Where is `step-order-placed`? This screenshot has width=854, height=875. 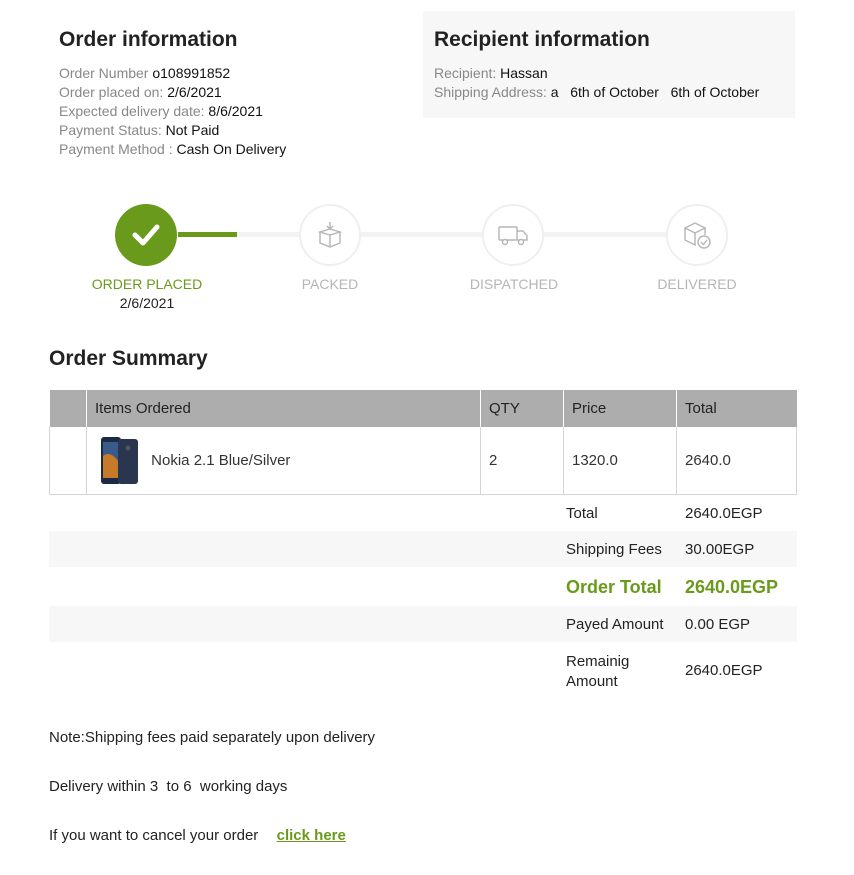 step-order-placed is located at coordinates (146, 235).